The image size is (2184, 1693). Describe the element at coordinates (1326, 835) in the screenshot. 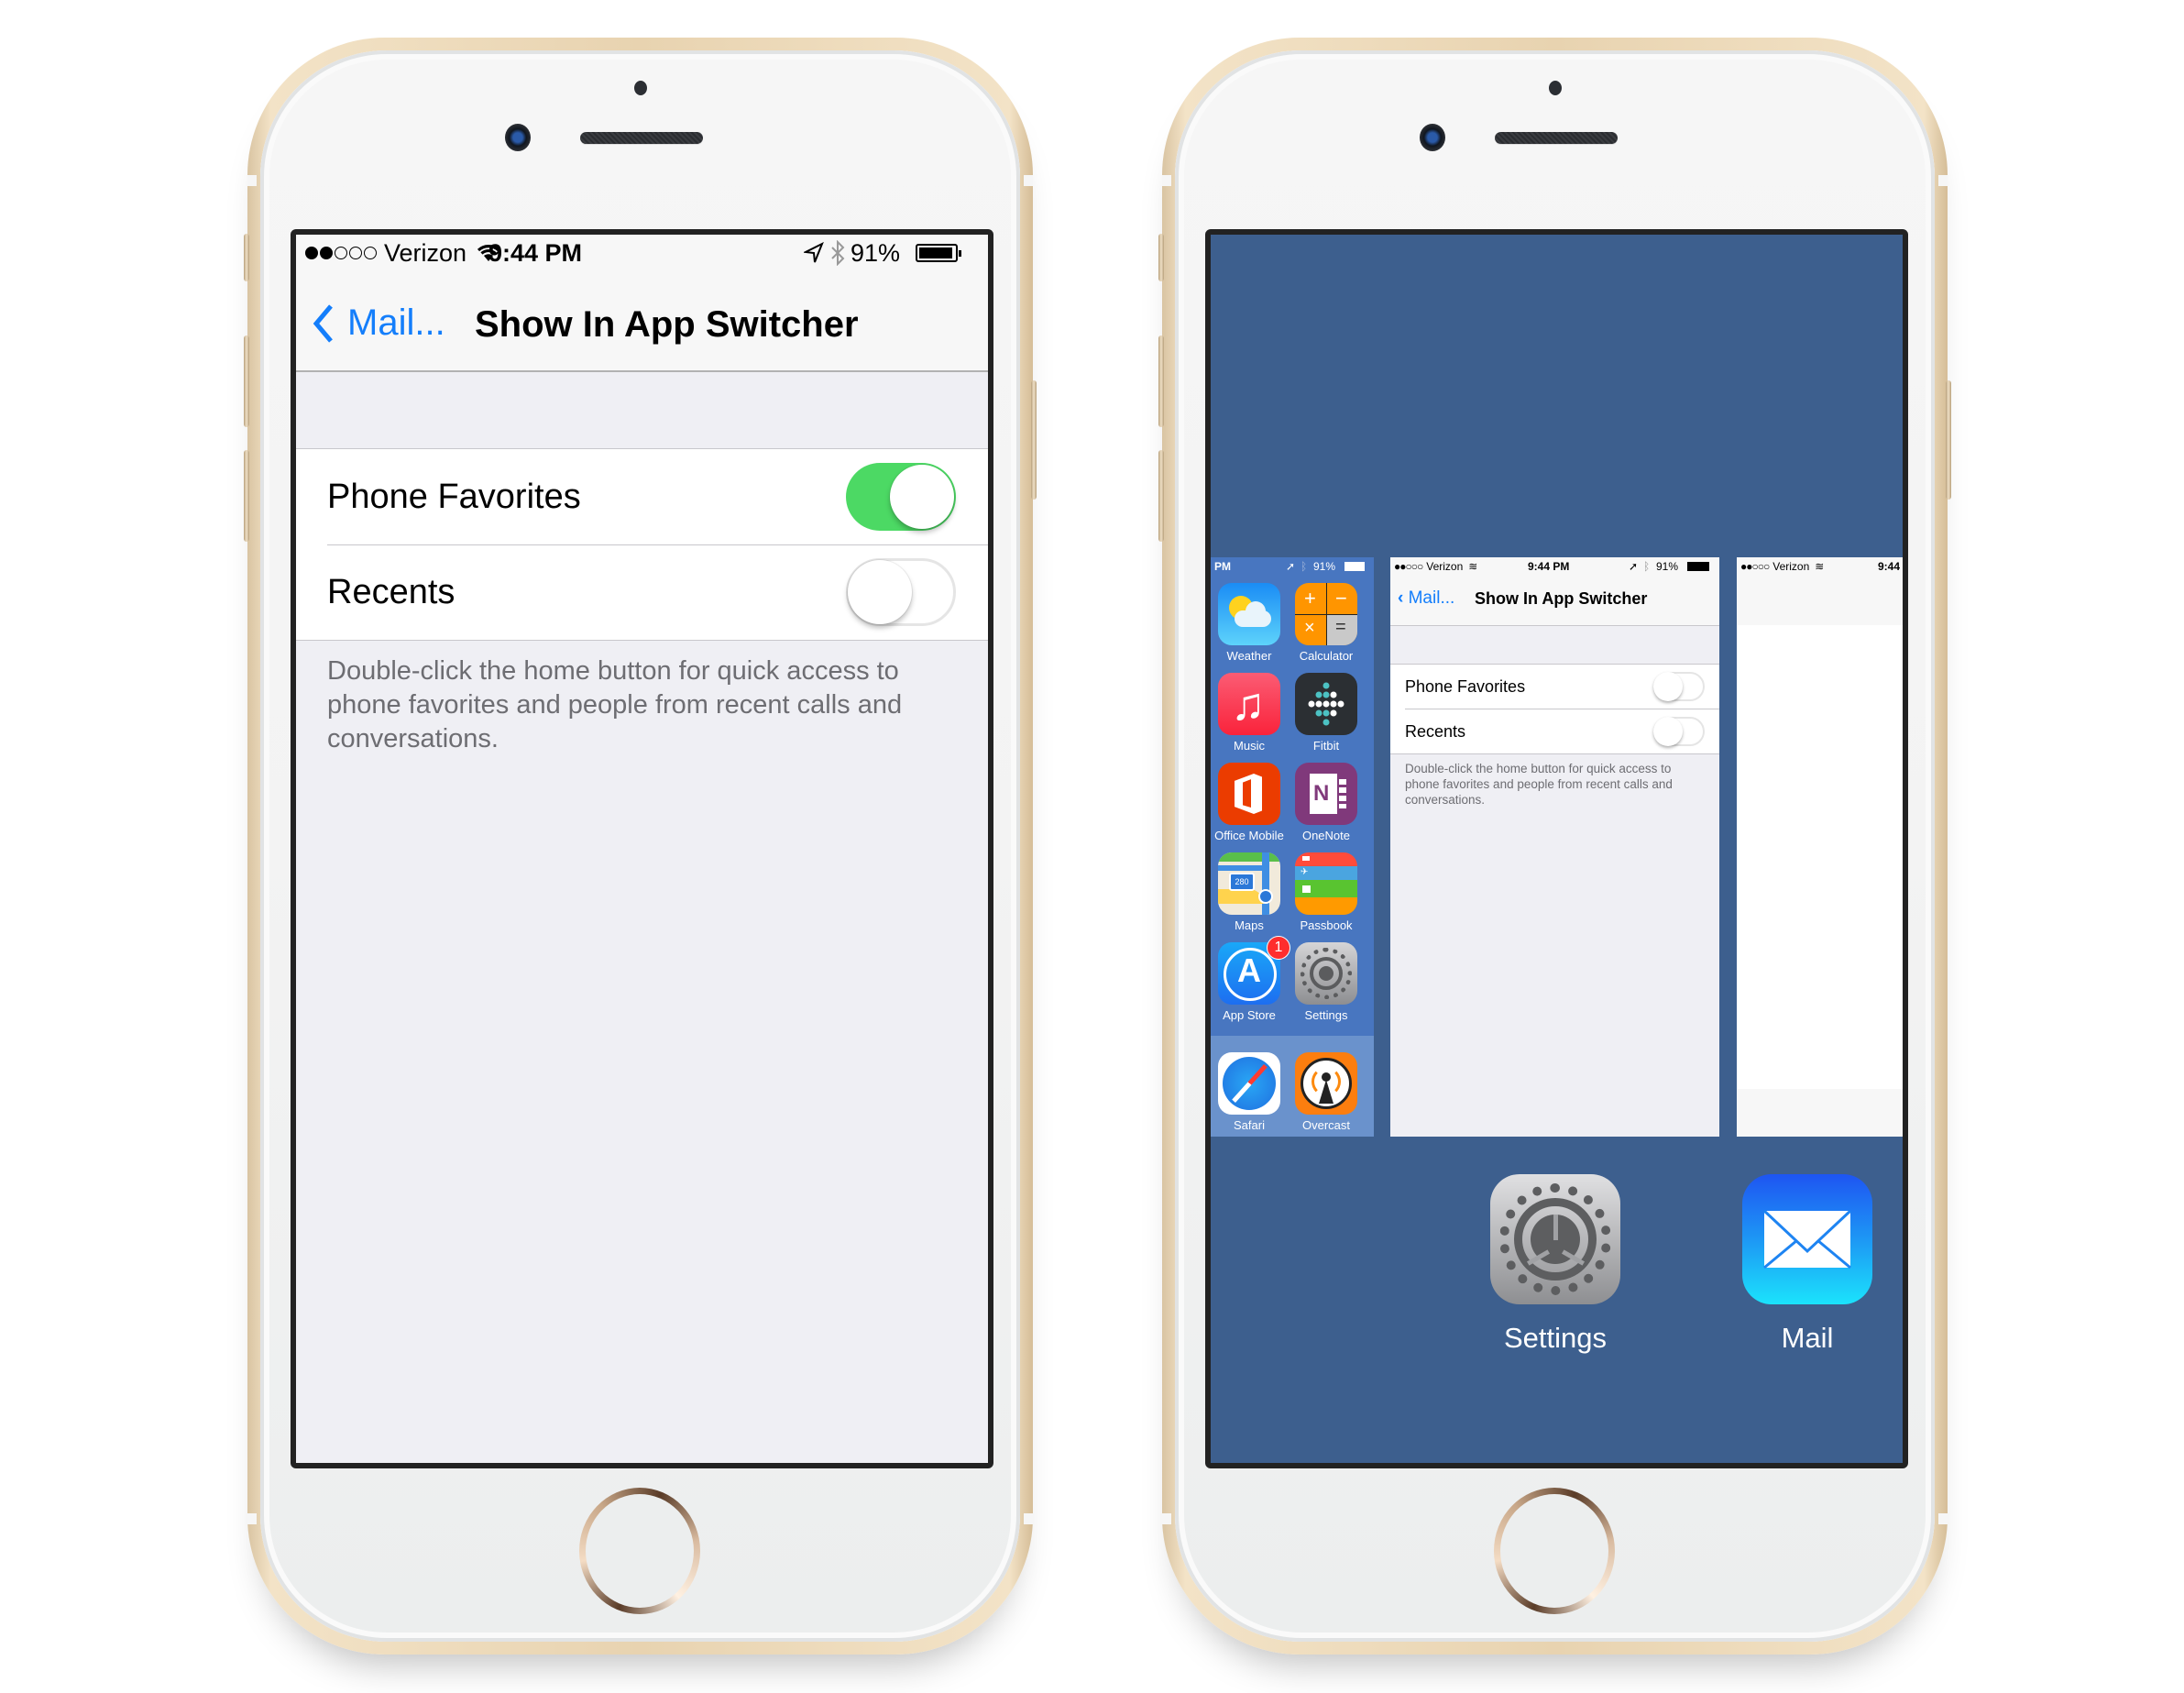

I see `app-label: OneNote` at that location.